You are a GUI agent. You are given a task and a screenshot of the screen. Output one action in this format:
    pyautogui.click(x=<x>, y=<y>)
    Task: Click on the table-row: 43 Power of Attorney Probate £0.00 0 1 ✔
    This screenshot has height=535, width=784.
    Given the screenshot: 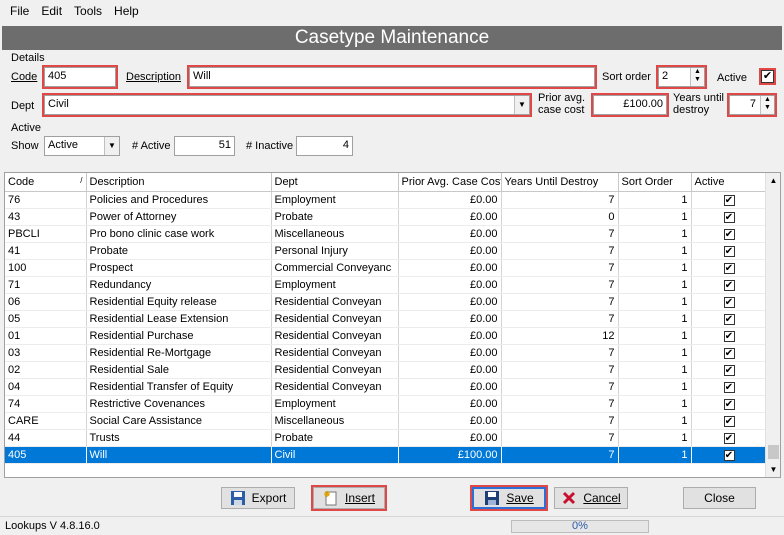 What is the action you would take?
    pyautogui.click(x=386, y=217)
    